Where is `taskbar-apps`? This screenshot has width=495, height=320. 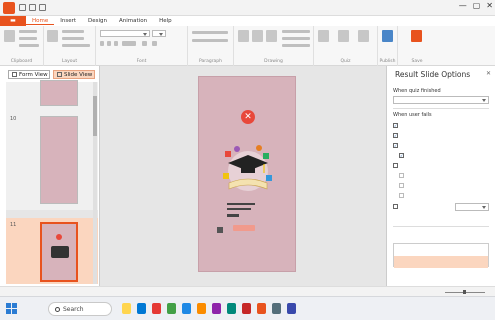
taskbar-apps is located at coordinates (209, 308).